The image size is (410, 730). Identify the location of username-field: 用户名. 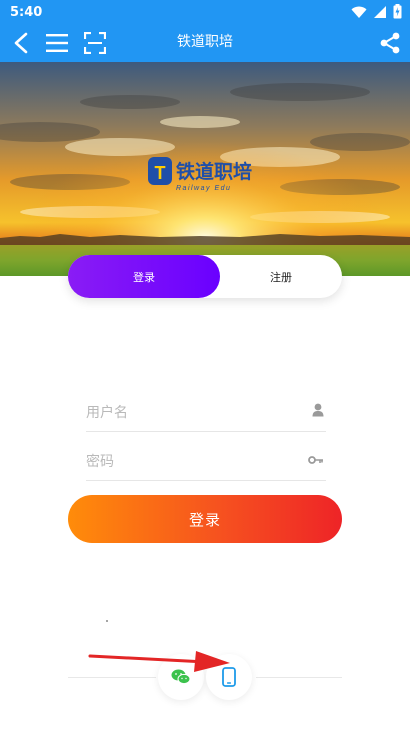
(206, 412).